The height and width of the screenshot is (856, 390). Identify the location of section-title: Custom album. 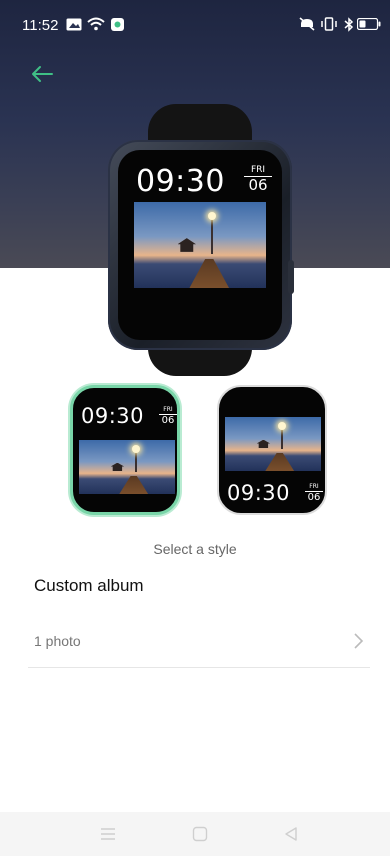
(89, 585).